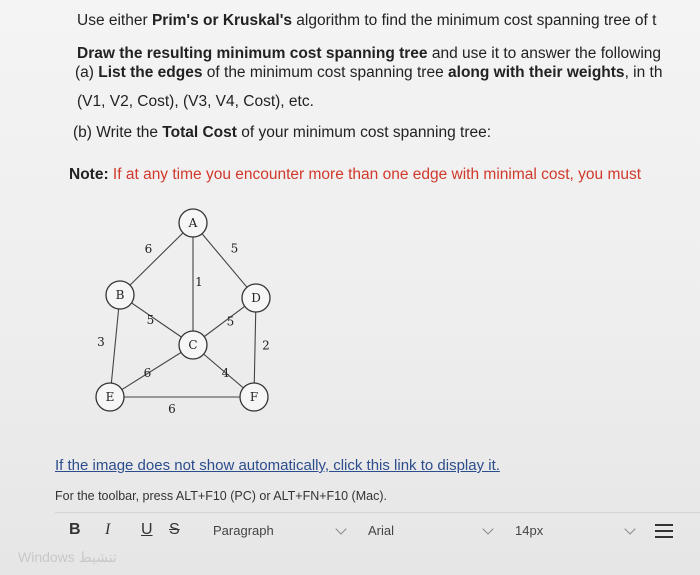 Image resolution: width=700 pixels, height=575 pixels. Describe the element at coordinates (150, 72) in the screenshot. I see `text-bold: List the edges` at that location.